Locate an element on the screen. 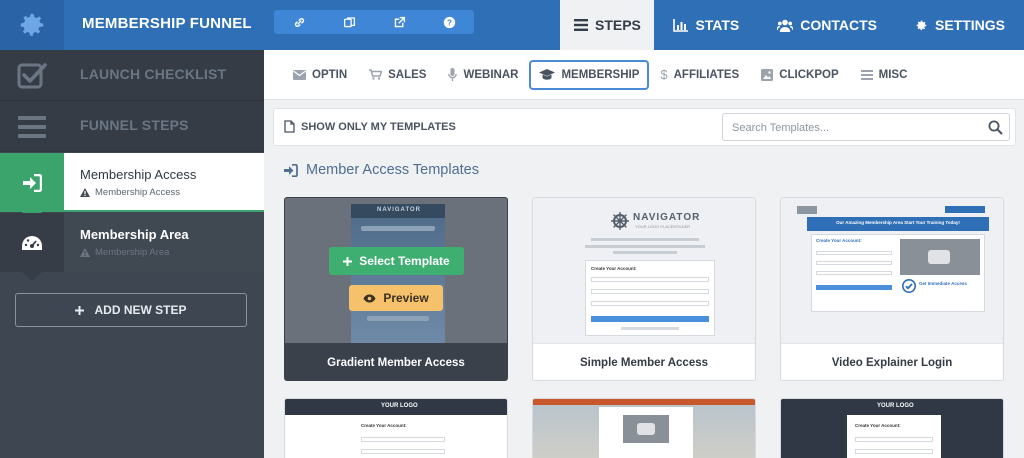 This screenshot has height=458, width=1024. copy-link-button is located at coordinates (299, 22).